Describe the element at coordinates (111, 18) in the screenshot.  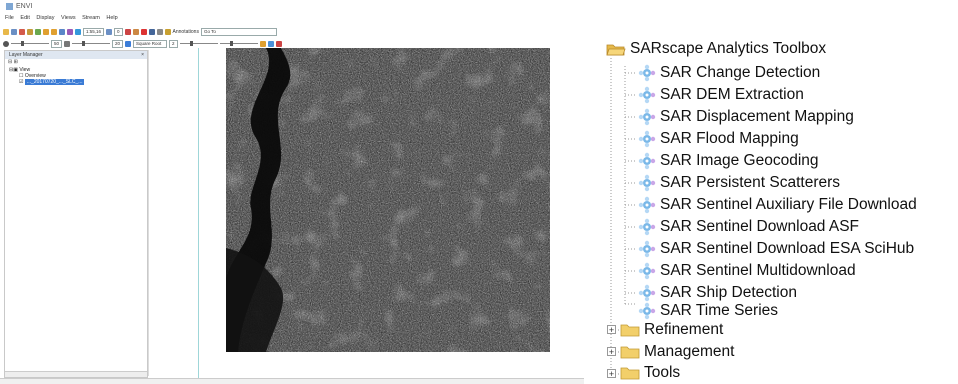
I see `menu-help: Help` at that location.